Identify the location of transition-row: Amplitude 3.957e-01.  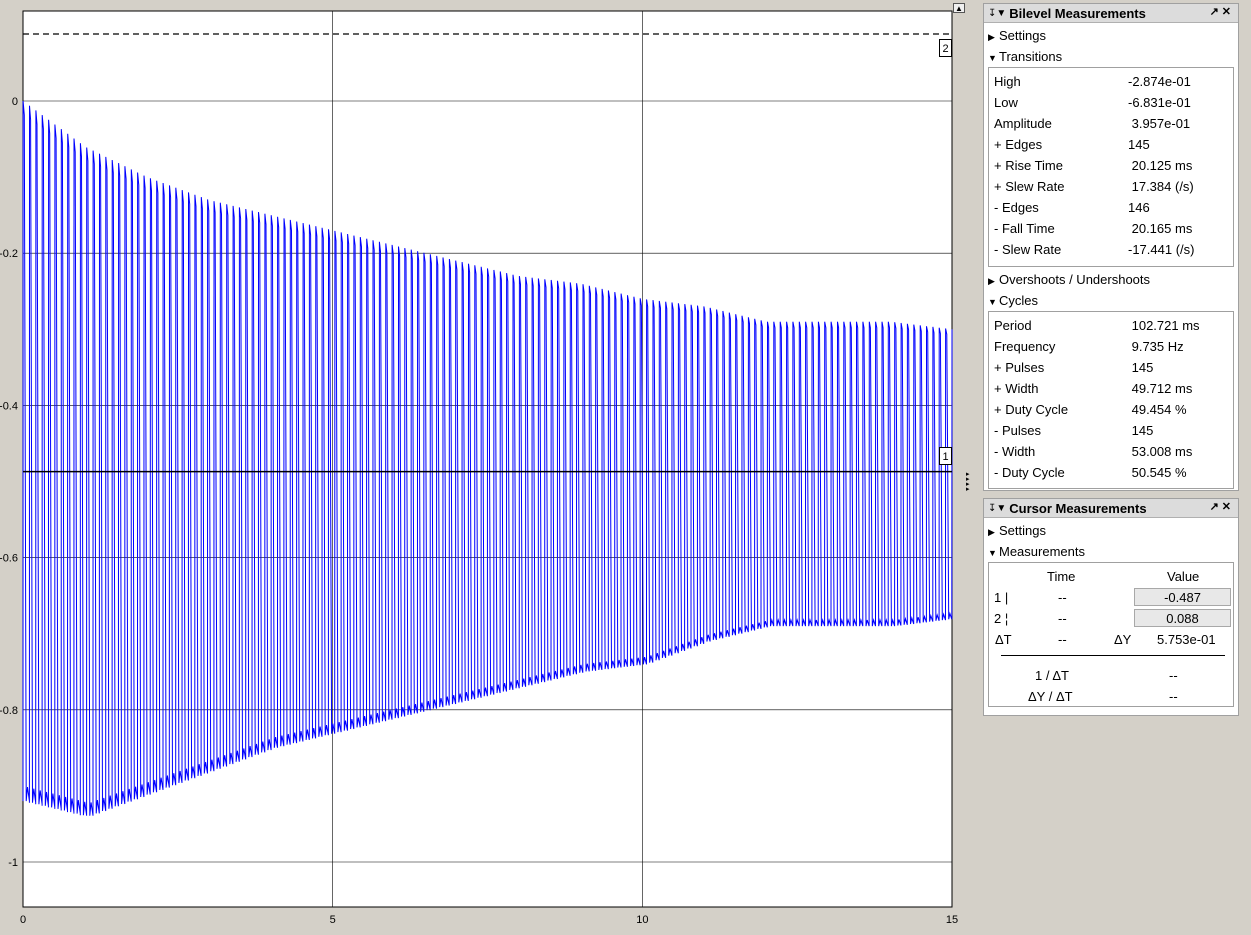
(1111, 123).